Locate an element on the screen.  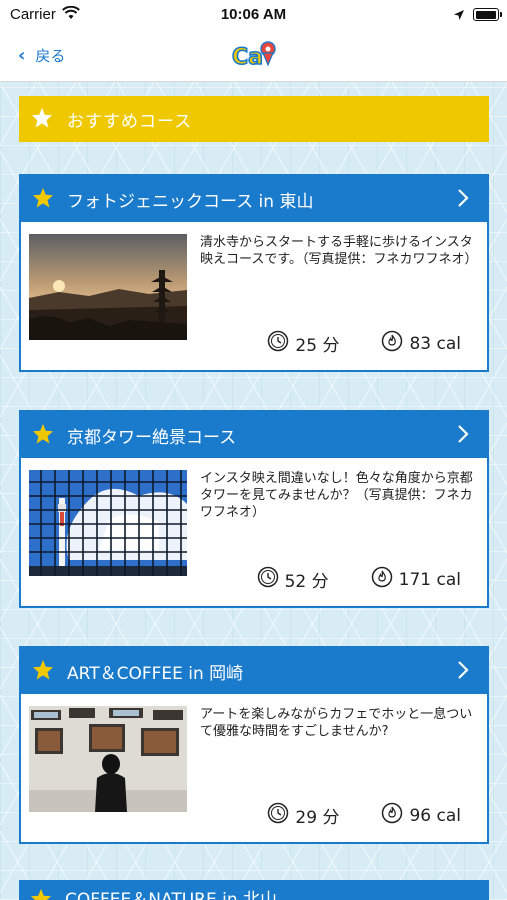
course-calories: 96 cal is located at coordinates (421, 815).